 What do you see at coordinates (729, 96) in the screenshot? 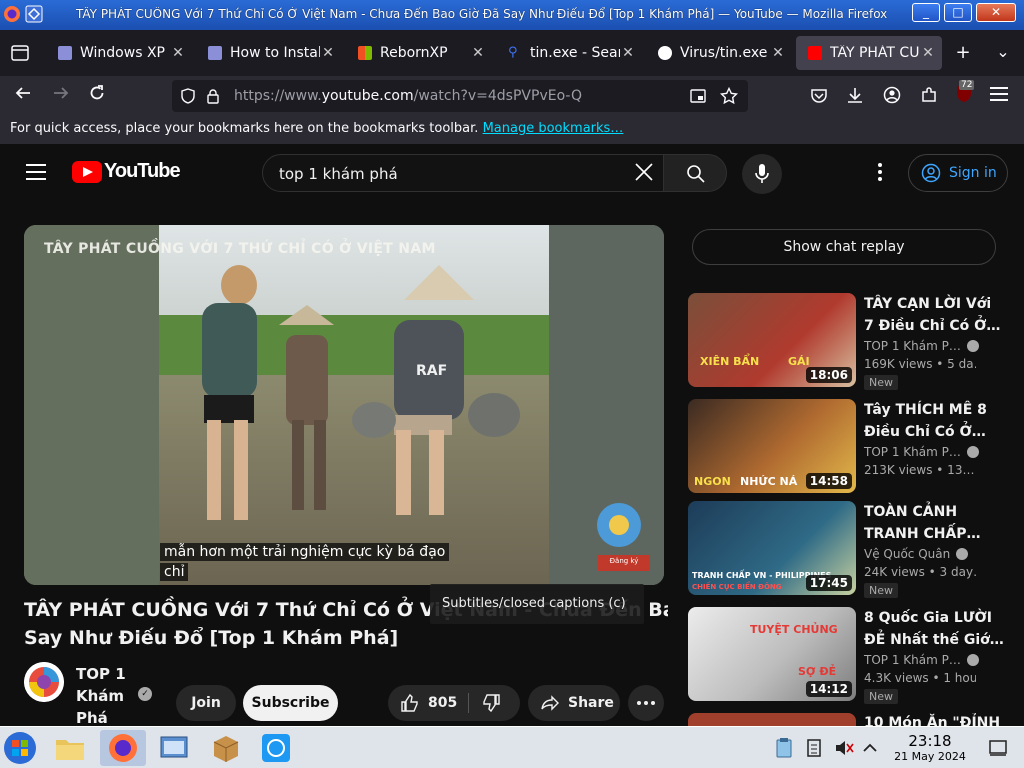
I see `bookmark-star-icon` at bounding box center [729, 96].